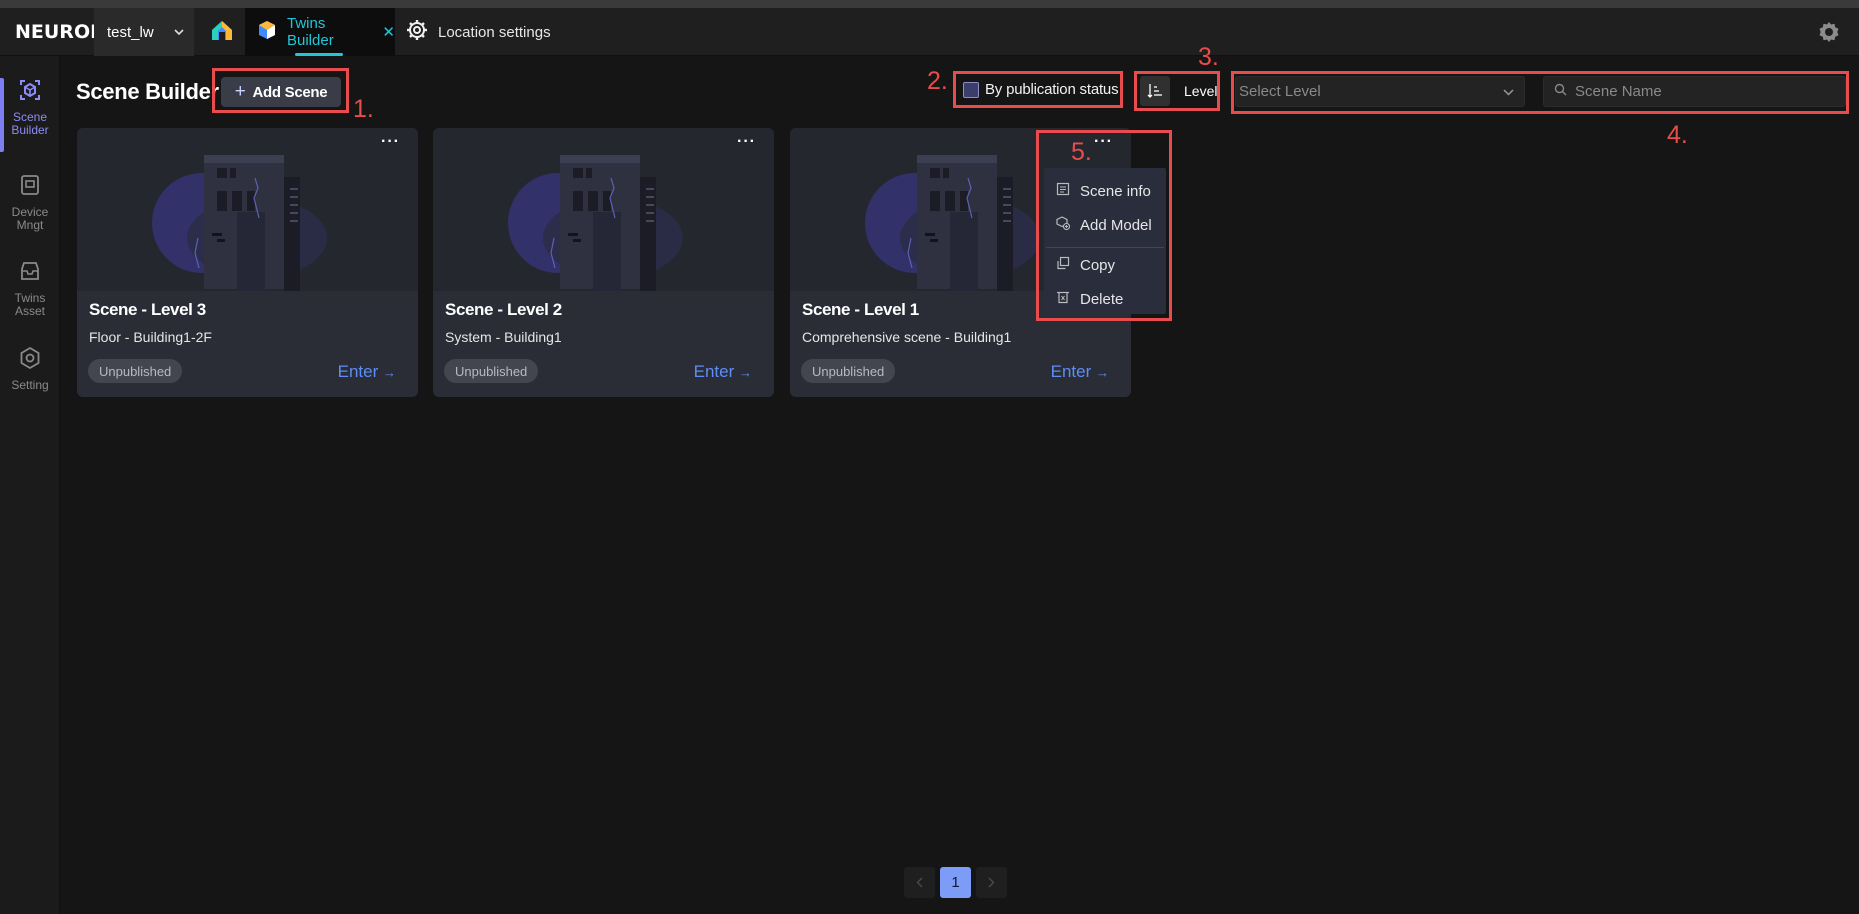 Image resolution: width=1859 pixels, height=914 pixels. I want to click on select-level-placeholder: Select Level, so click(1280, 91).